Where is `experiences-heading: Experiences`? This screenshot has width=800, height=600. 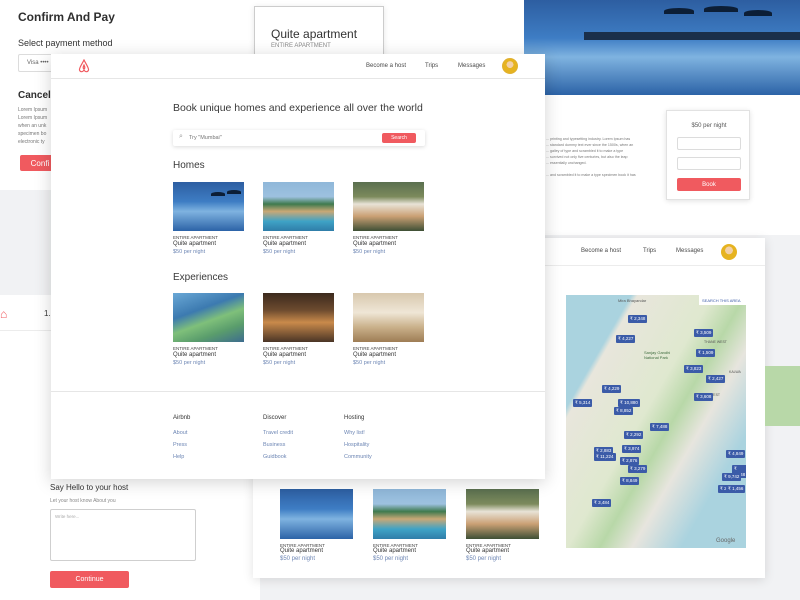
experiences-heading: Experiences is located at coordinates (201, 277).